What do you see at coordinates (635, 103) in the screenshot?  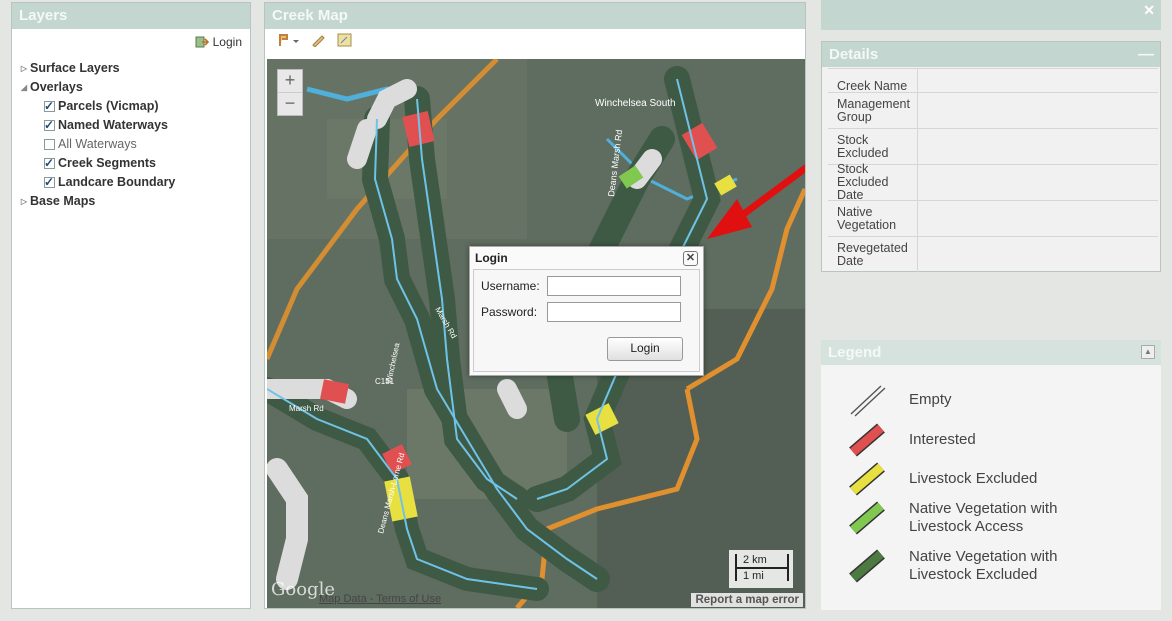 I see `map-label: Winchelsea South` at bounding box center [635, 103].